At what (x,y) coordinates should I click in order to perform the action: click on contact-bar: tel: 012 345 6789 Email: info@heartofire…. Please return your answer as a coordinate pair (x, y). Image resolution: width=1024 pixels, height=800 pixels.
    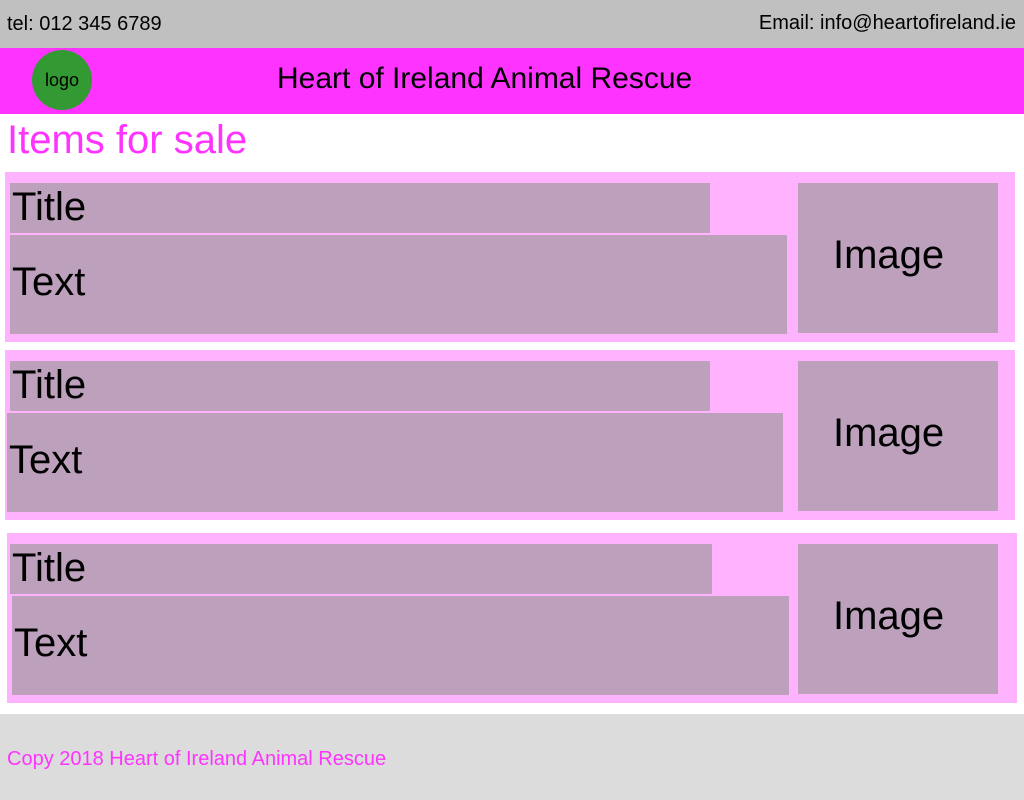
    Looking at the image, I should click on (512, 24).